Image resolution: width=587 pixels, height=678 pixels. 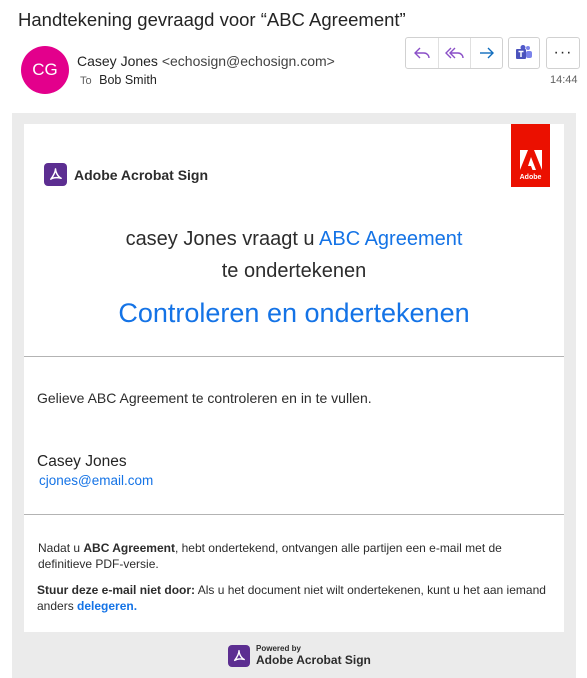 I want to click on reply-all-icon, so click(x=454, y=53).